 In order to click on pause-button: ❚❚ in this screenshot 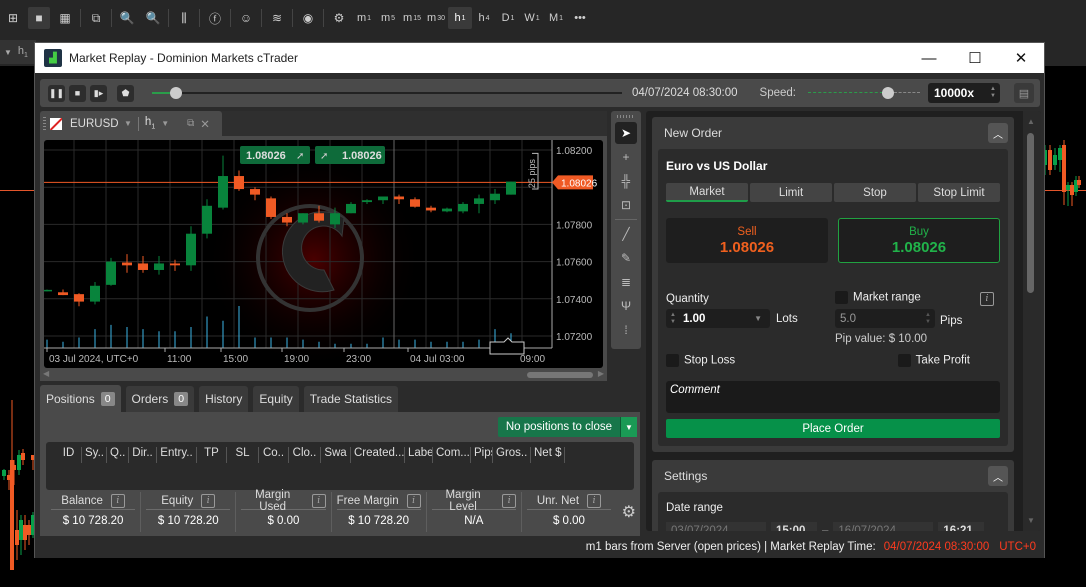, I will do `click(56, 93)`.